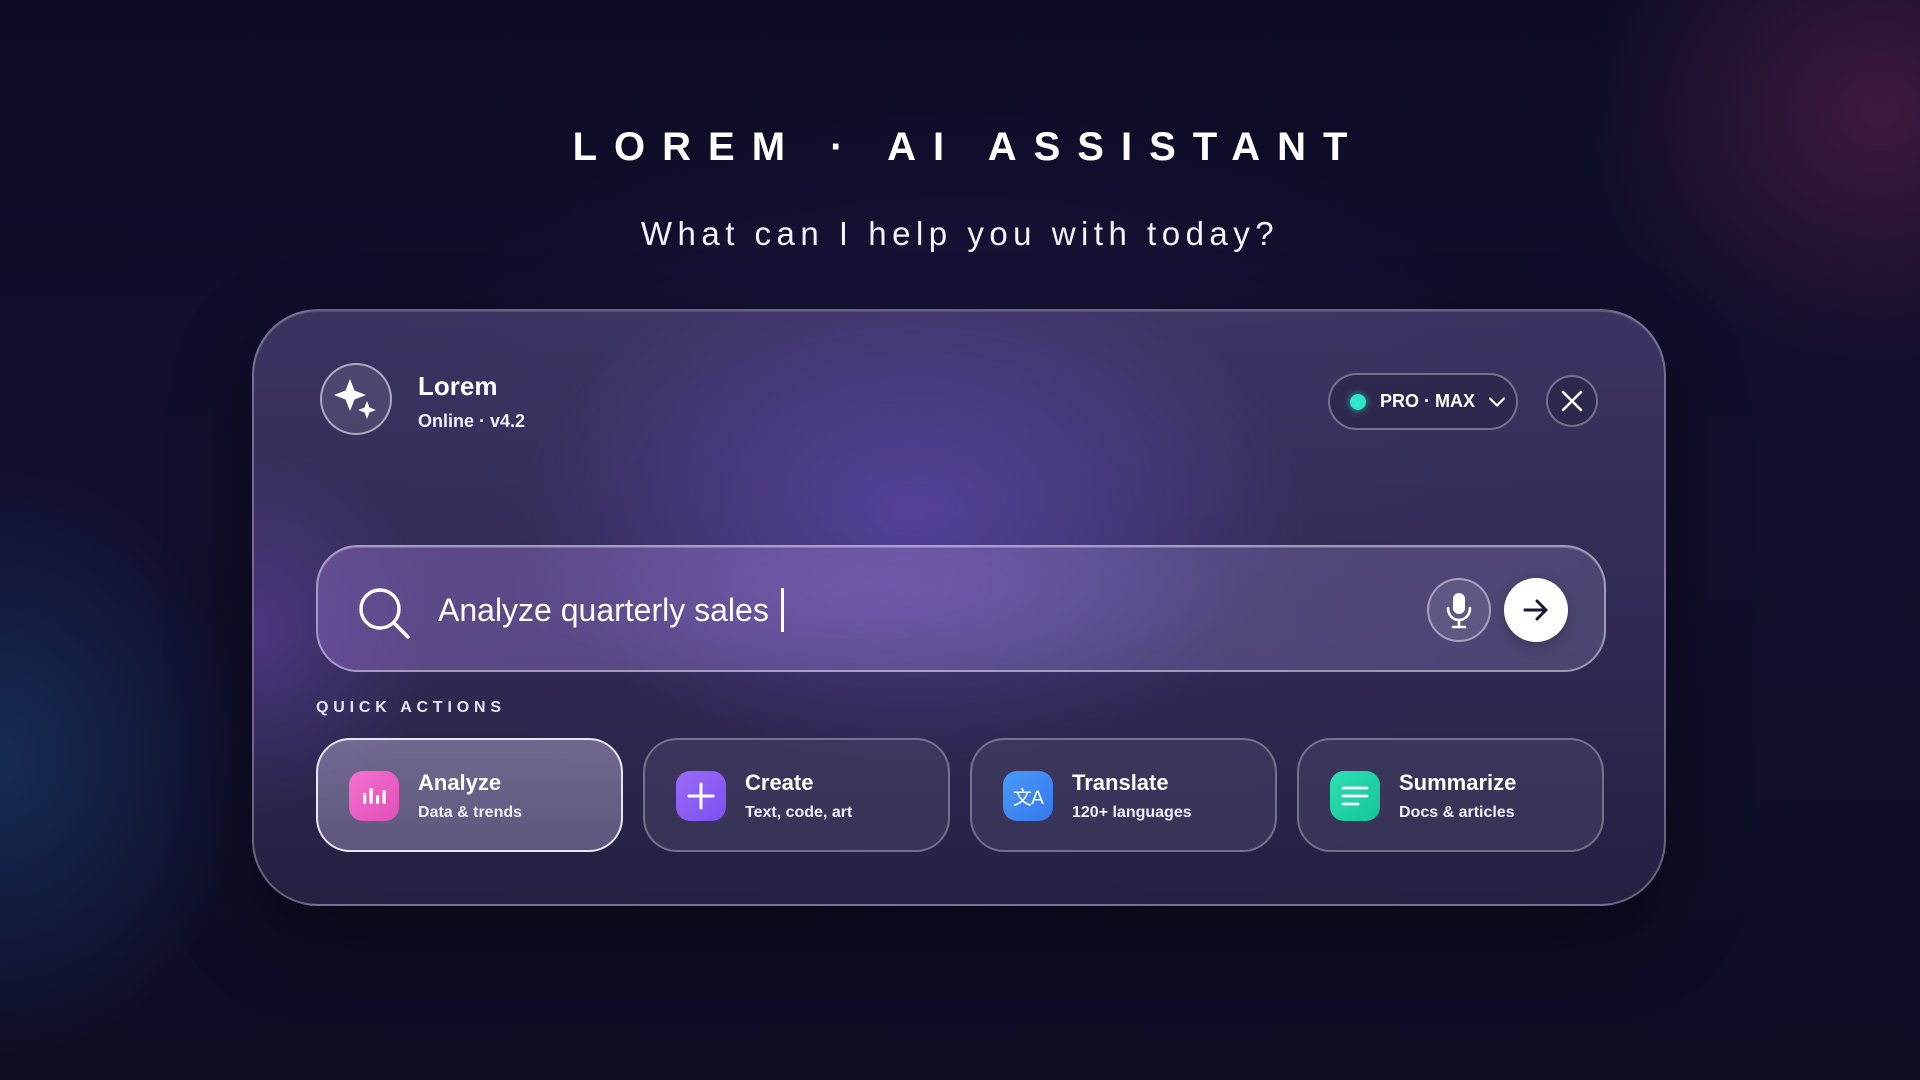  Describe the element at coordinates (782, 610) in the screenshot. I see `text-caret` at that location.